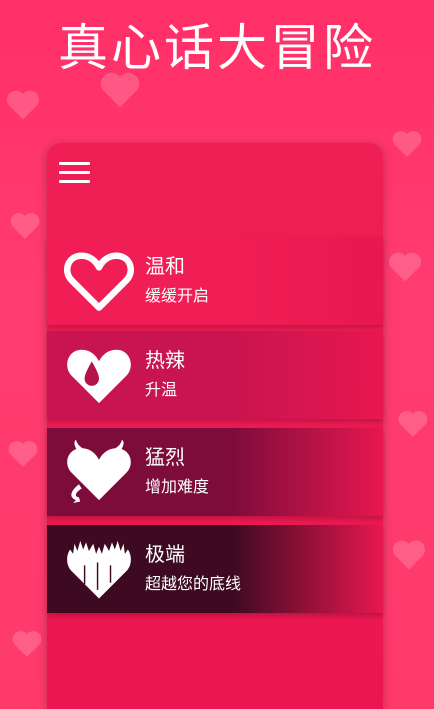 This screenshot has width=434, height=709. What do you see at coordinates (217, 48) in the screenshot?
I see `app-title: 真心话大冒险` at bounding box center [217, 48].